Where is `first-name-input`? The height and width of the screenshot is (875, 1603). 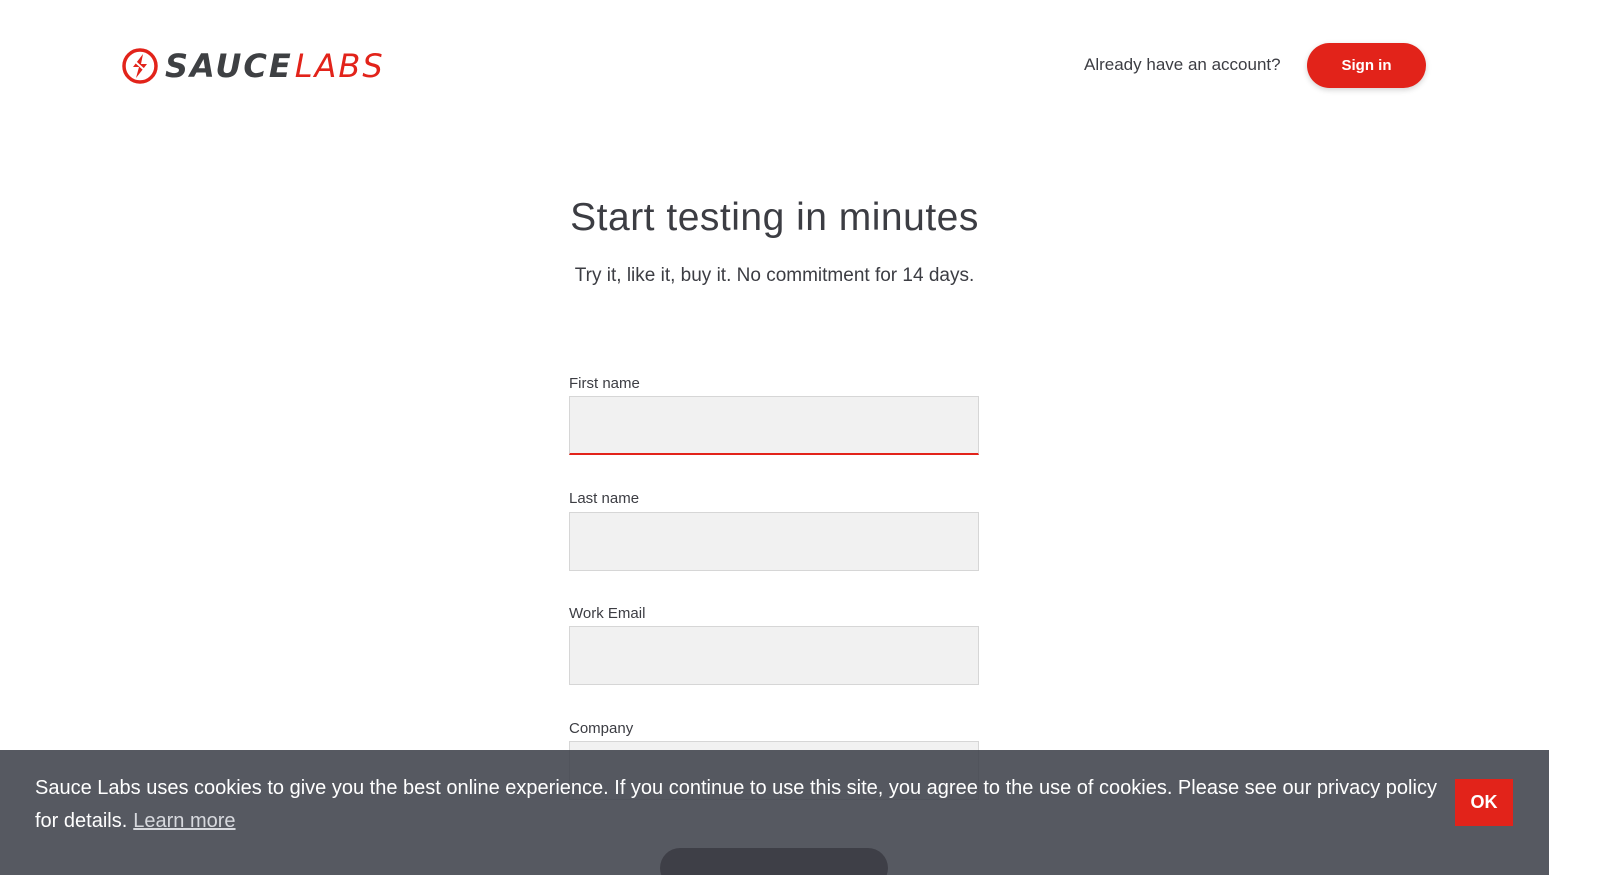 first-name-input is located at coordinates (774, 425).